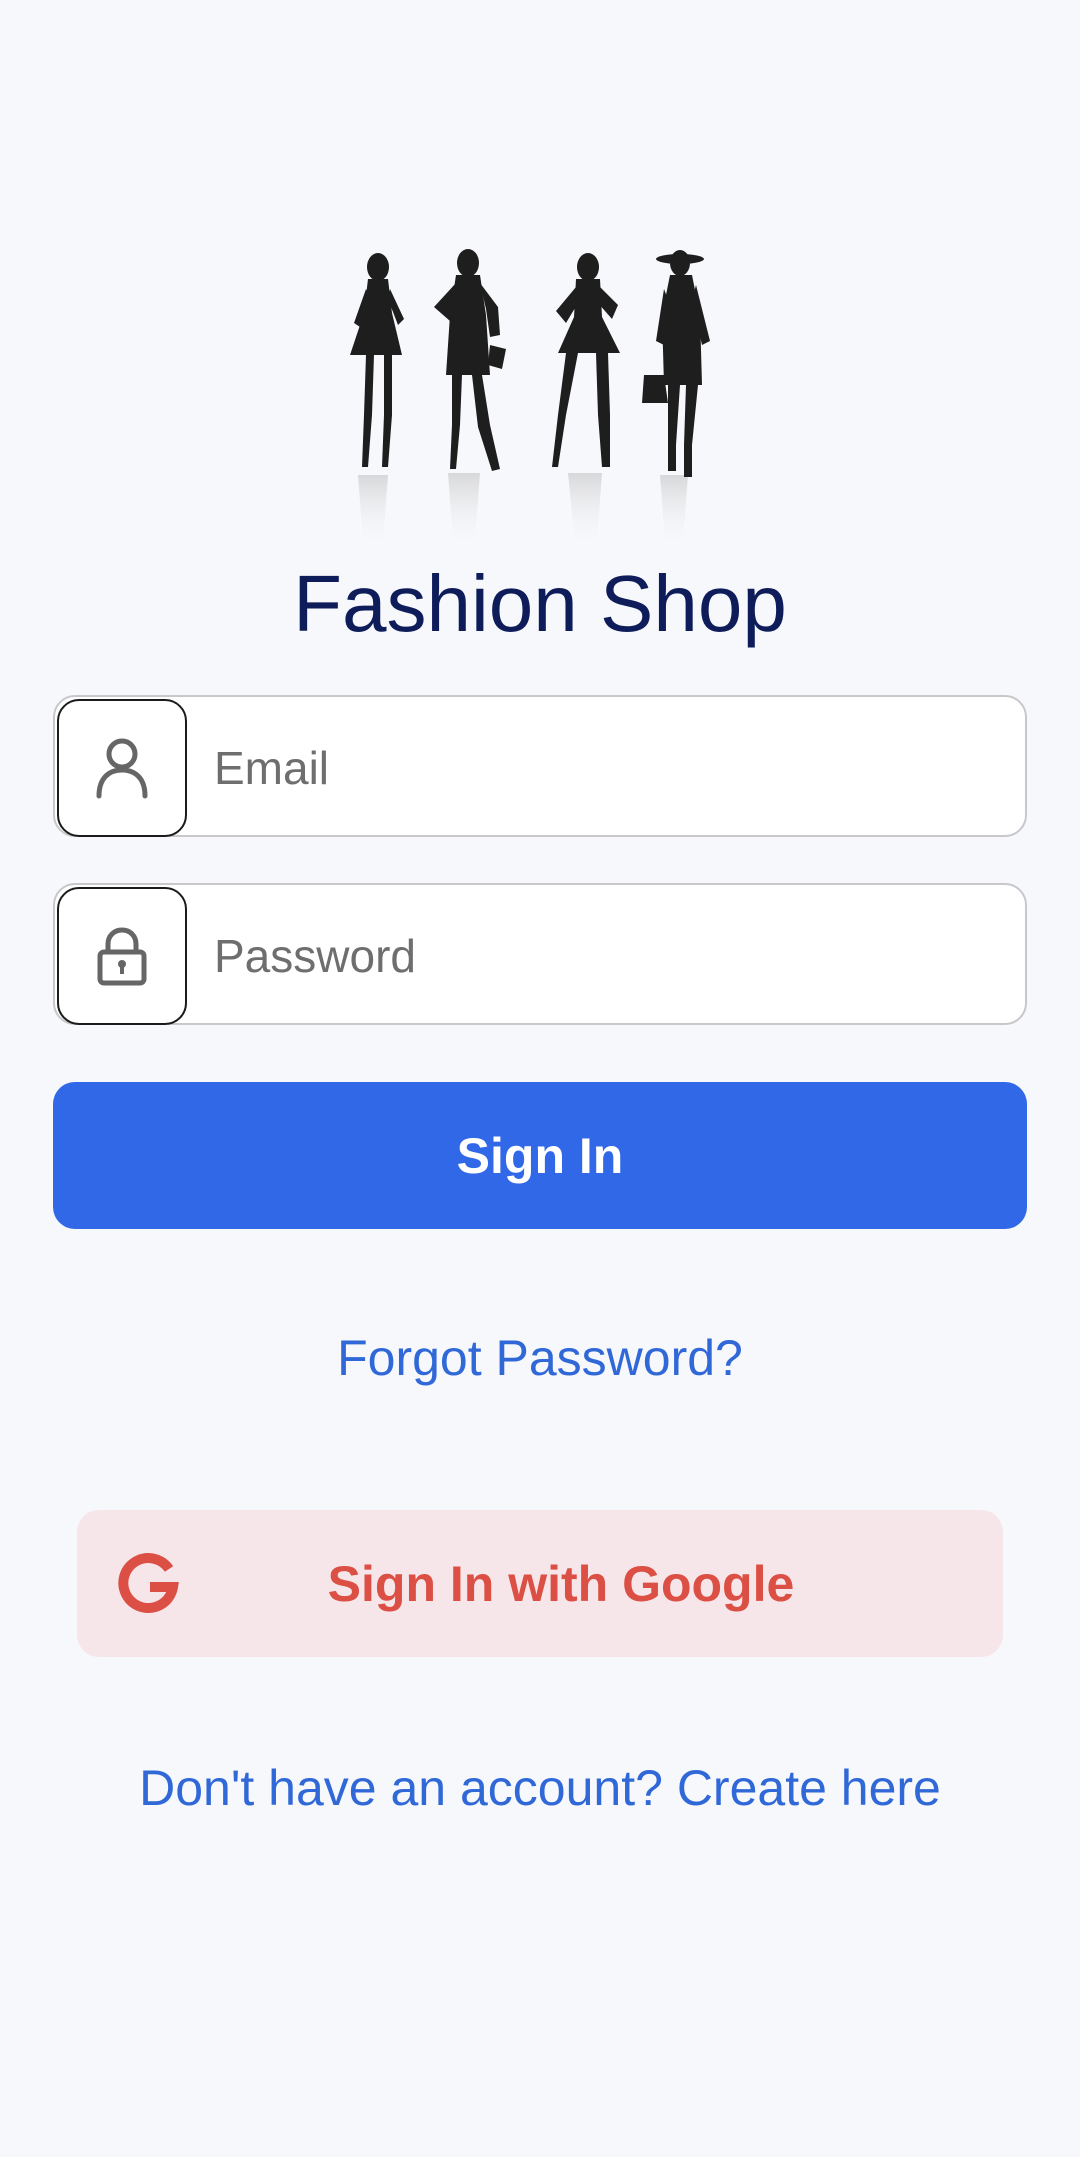  What do you see at coordinates (604, 768) in the screenshot?
I see `email-input` at bounding box center [604, 768].